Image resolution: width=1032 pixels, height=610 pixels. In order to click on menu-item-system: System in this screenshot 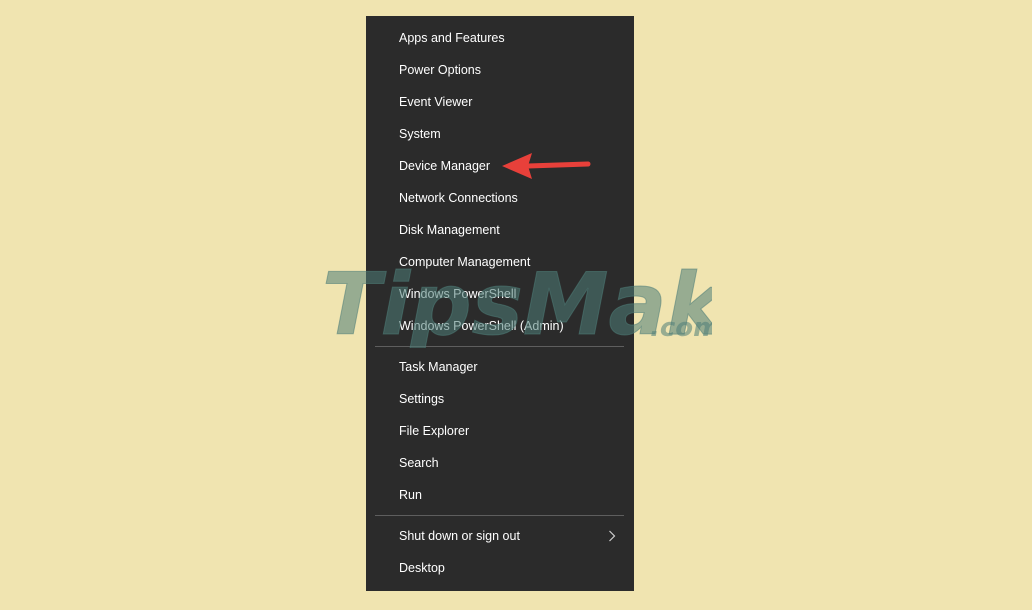, I will do `click(500, 134)`.